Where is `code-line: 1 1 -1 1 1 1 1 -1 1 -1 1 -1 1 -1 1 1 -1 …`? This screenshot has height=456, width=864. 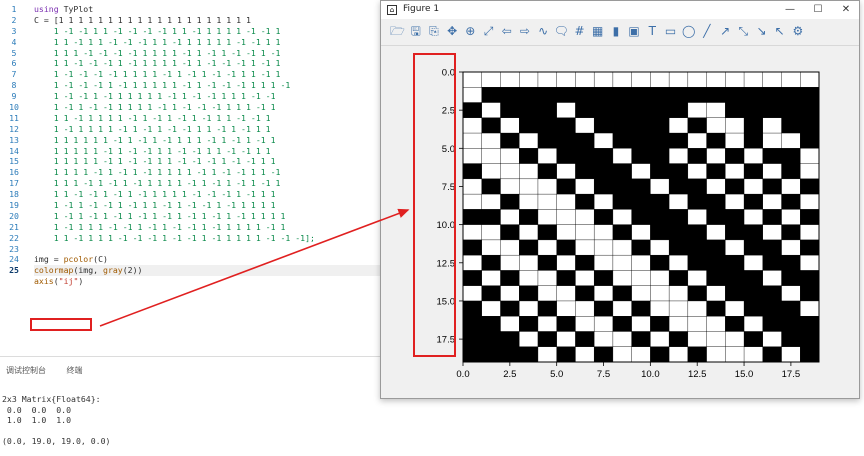 code-line: 1 1 -1 1 1 1 1 -1 1 -1 1 -1 1 -1 1 1 -1 … is located at coordinates (209, 118).